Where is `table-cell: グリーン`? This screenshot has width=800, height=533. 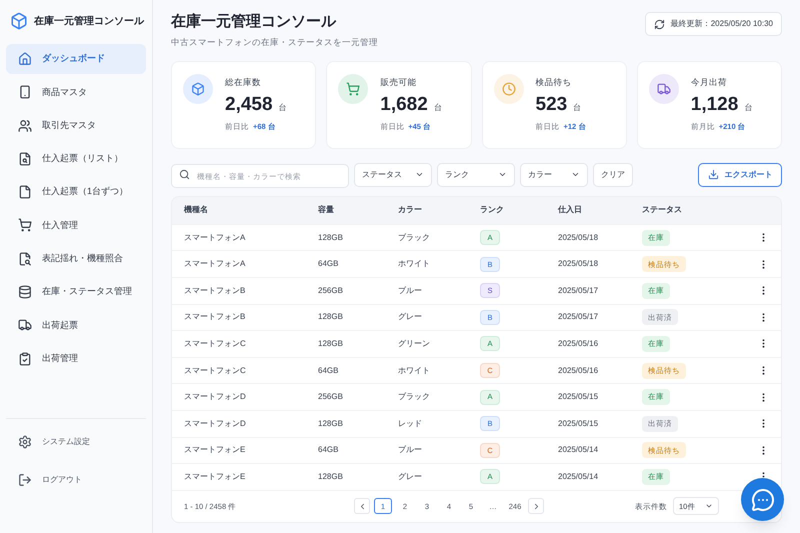
table-cell: グリーン is located at coordinates (414, 343).